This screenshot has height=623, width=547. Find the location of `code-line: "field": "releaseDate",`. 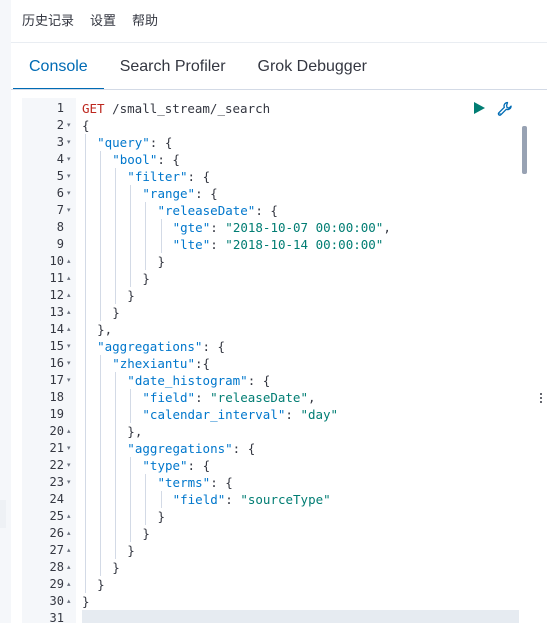

code-line: "field": "releaseDate", is located at coordinates (228, 397).